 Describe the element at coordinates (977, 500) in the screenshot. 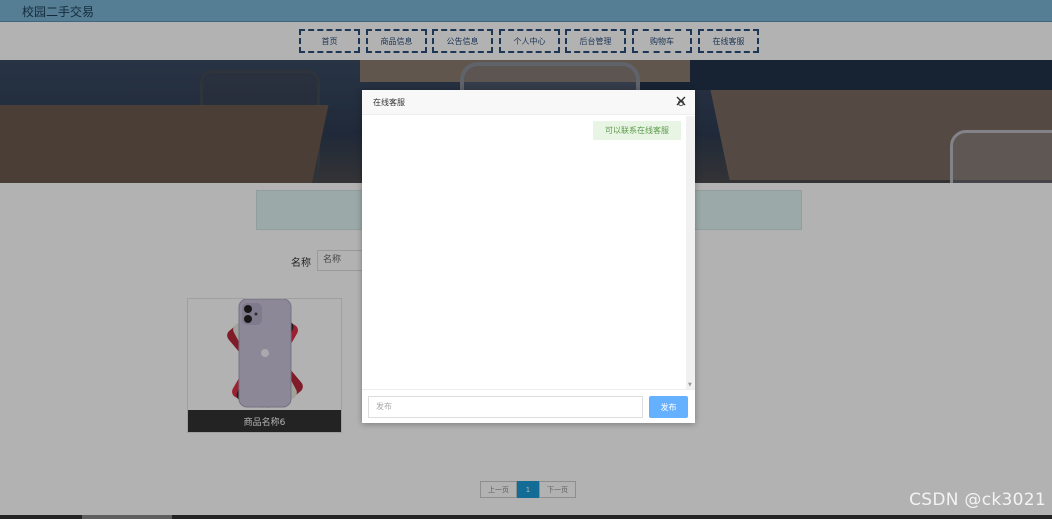

I see `watermark: CSDN @ck3021` at that location.